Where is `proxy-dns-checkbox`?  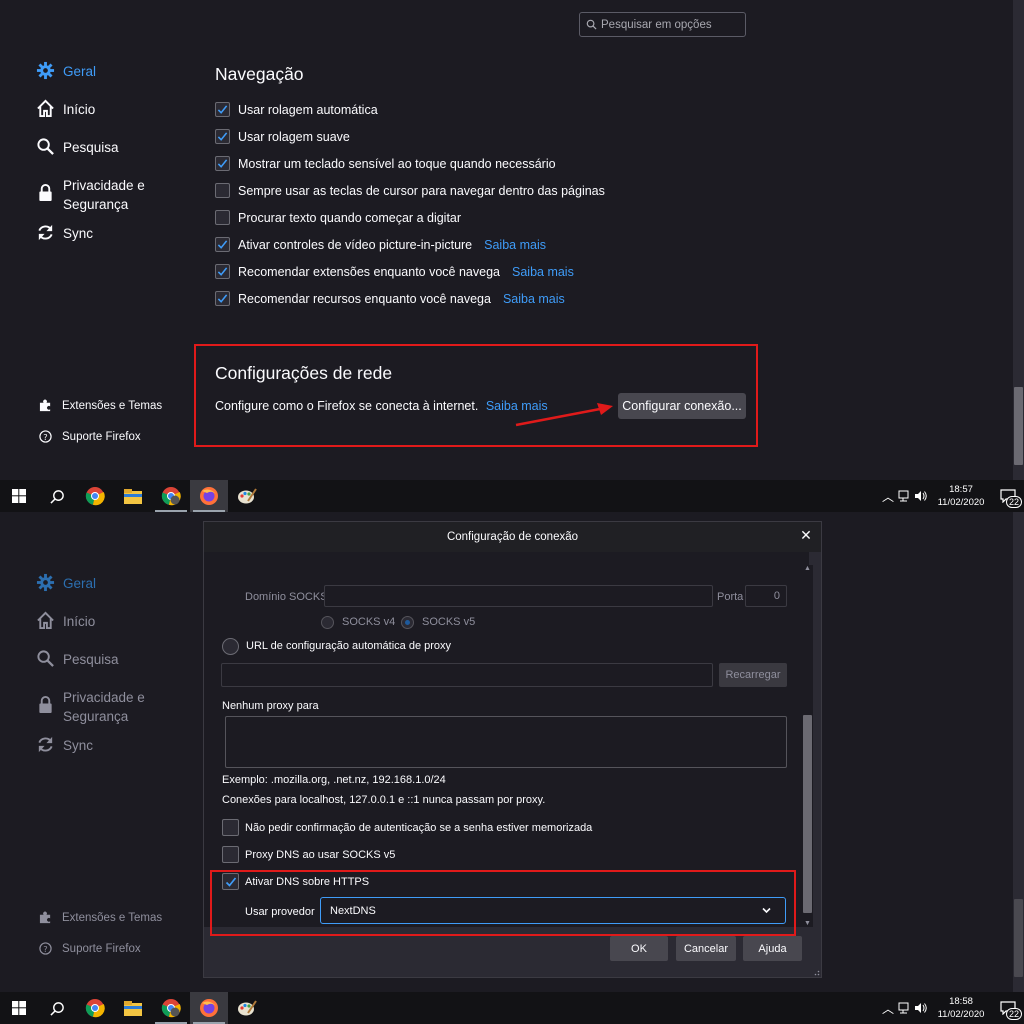 proxy-dns-checkbox is located at coordinates (230, 854).